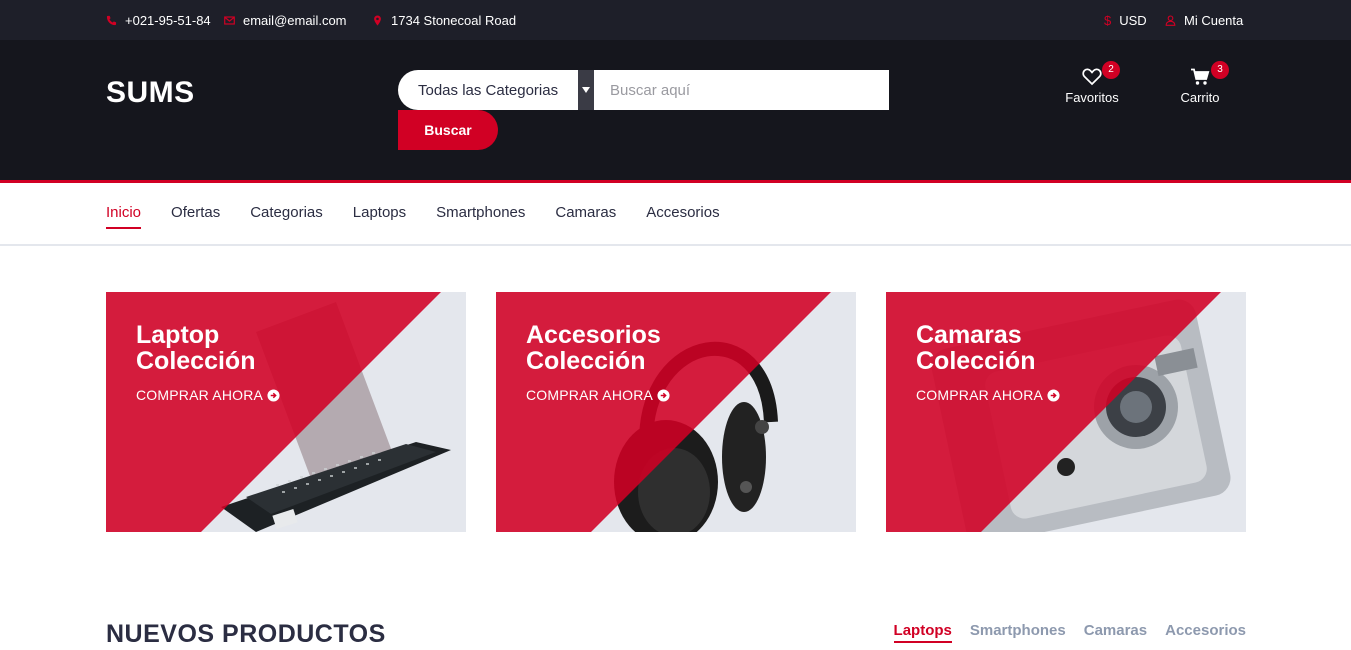 The height and width of the screenshot is (650, 1351). What do you see at coordinates (1018, 632) in the screenshot?
I see `tab-smartphones: Smartphones` at bounding box center [1018, 632].